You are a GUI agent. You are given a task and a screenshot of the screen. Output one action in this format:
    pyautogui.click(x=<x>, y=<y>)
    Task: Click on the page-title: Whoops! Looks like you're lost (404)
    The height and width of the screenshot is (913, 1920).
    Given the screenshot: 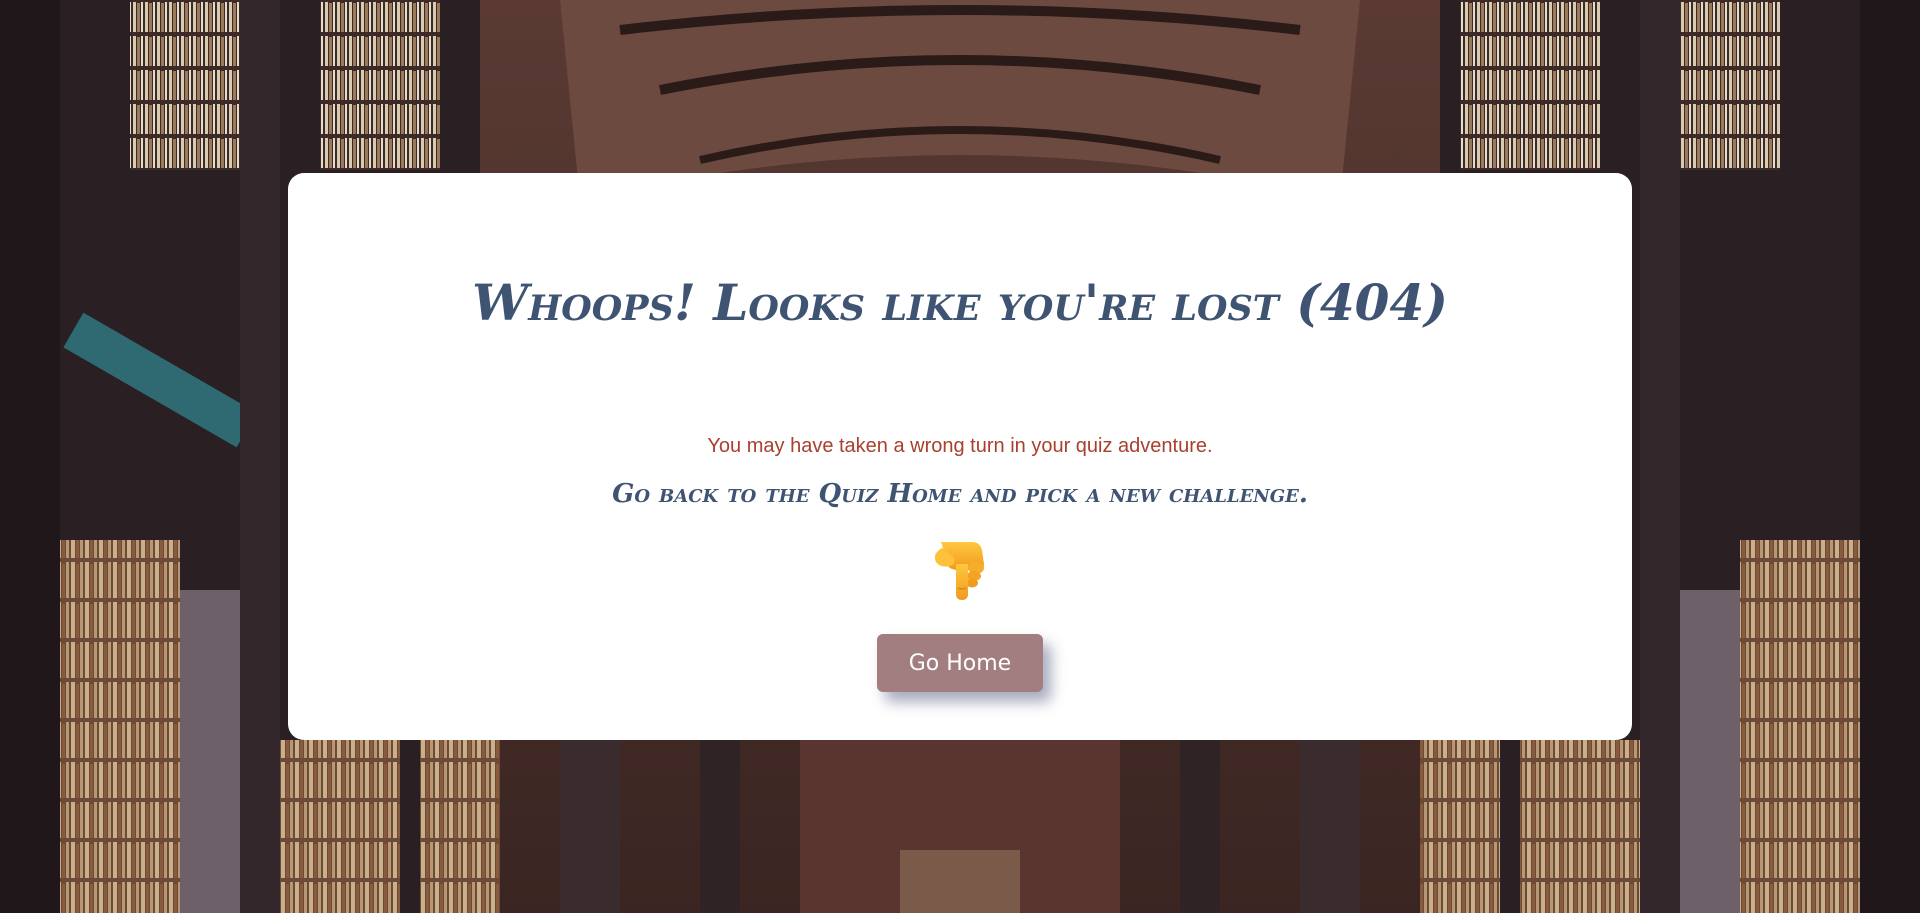 What is the action you would take?
    pyautogui.click(x=960, y=302)
    